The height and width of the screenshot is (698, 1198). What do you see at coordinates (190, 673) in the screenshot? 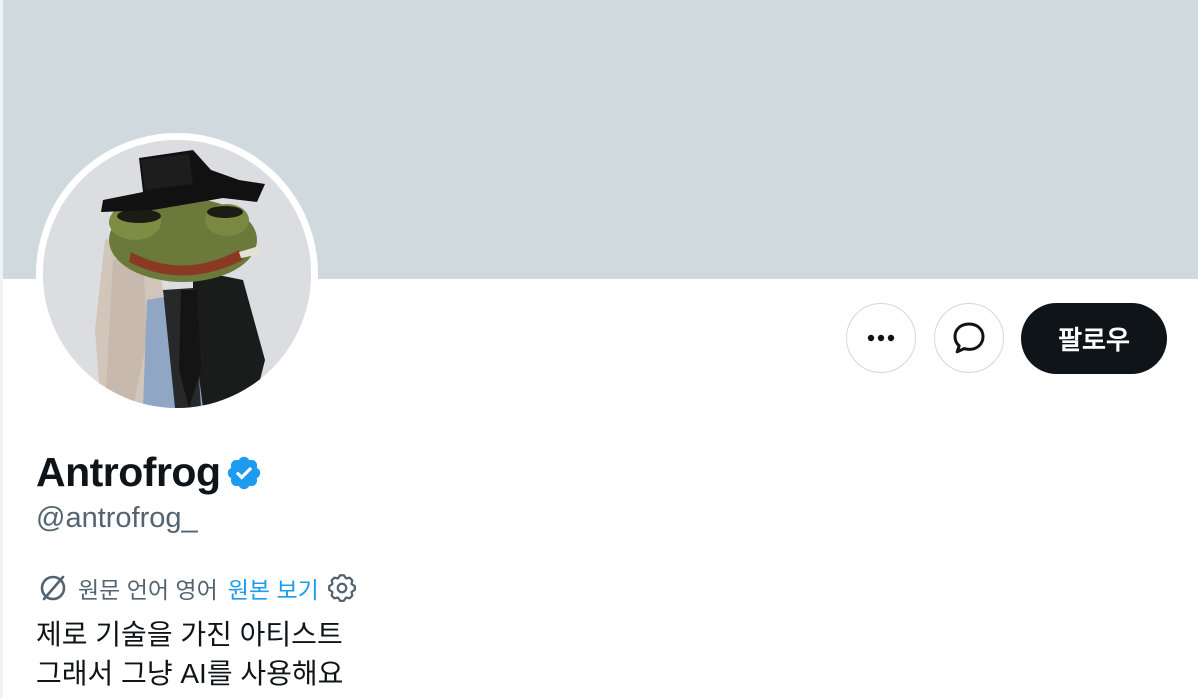
I see `bio-line-2: 그래서 그냥 AI를 사용해요` at bounding box center [190, 673].